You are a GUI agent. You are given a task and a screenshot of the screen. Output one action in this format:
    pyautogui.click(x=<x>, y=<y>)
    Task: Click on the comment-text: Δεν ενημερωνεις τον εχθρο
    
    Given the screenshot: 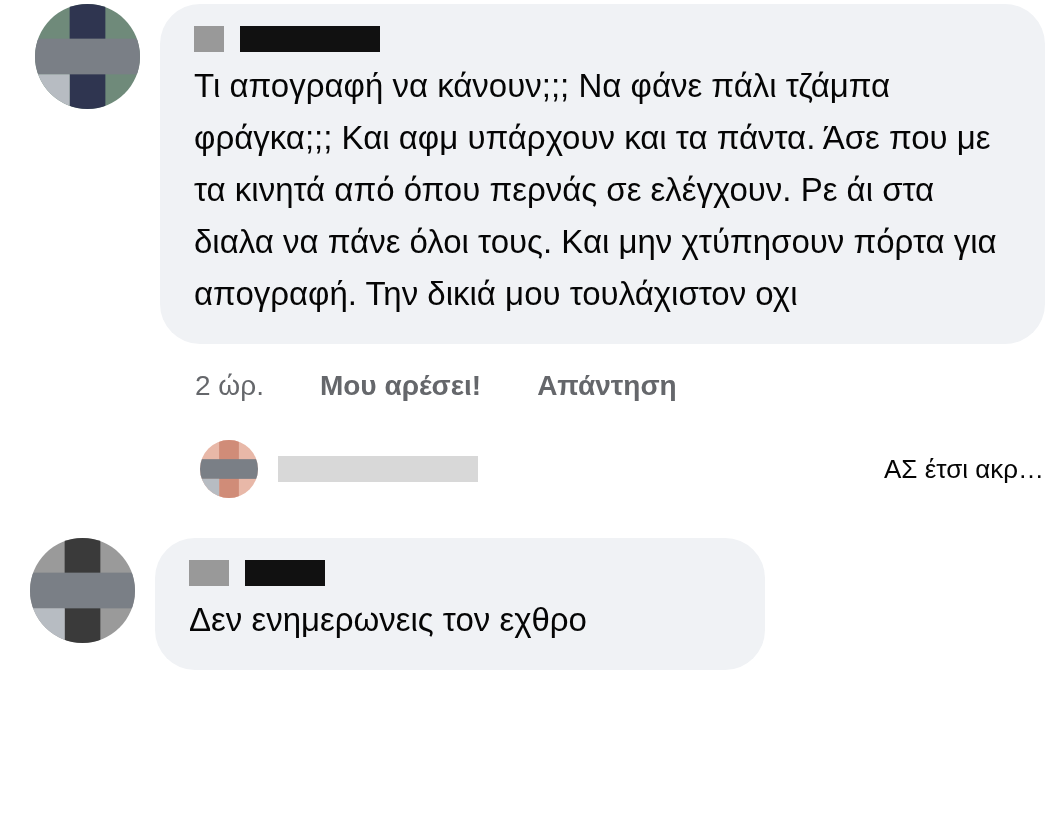 What is the action you would take?
    pyautogui.click(x=388, y=620)
    